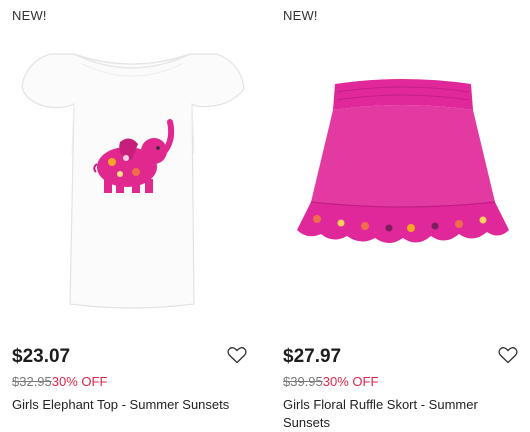  Describe the element at coordinates (312, 356) in the screenshot. I see `sale-price: $27.97` at that location.